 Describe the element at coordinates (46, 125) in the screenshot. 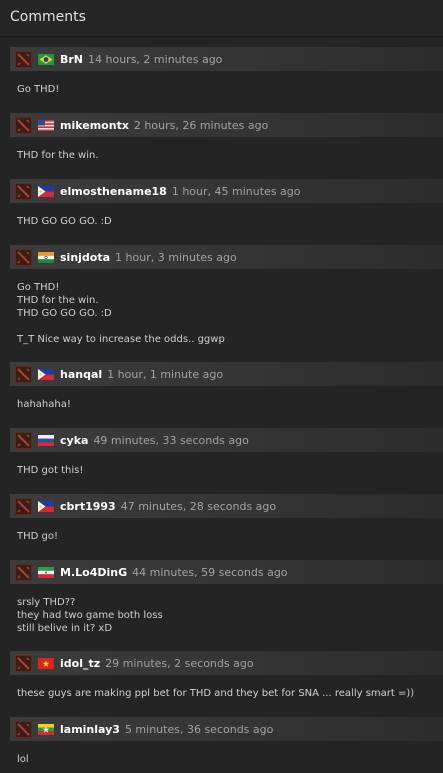

I see `usa-flag` at that location.